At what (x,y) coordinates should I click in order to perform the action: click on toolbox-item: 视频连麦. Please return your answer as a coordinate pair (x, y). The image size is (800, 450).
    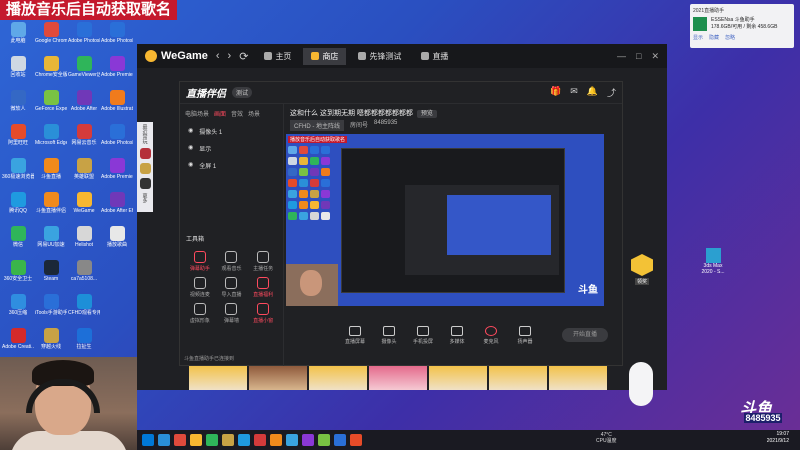
    Looking at the image, I should click on (200, 287).